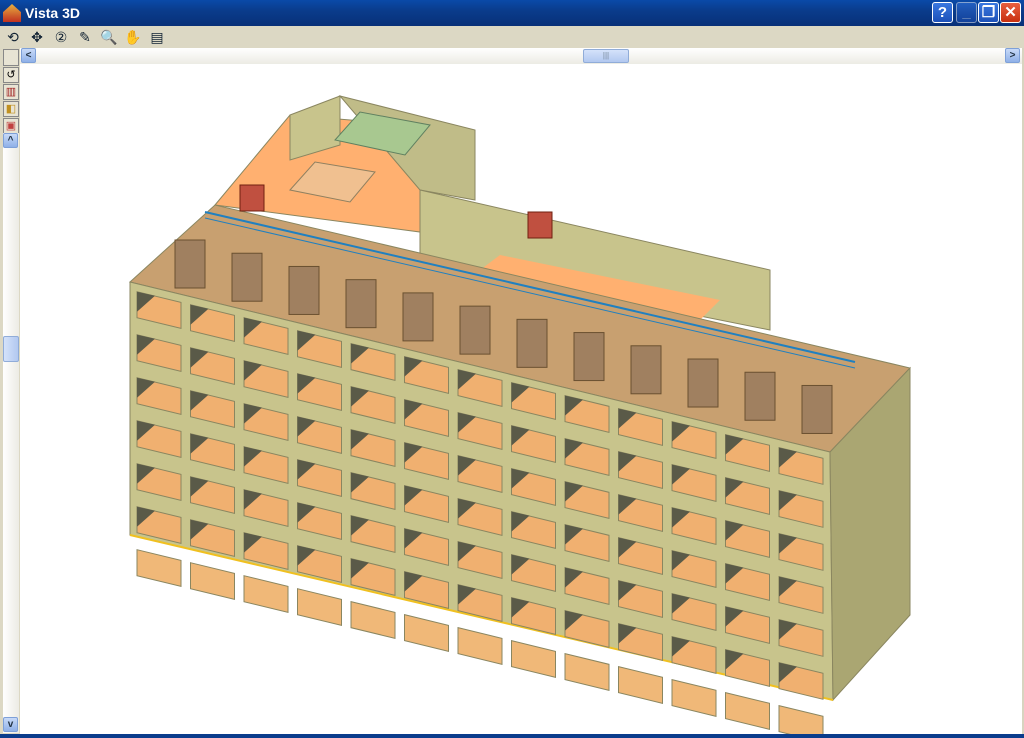 Image resolution: width=1024 pixels, height=738 pixels. Describe the element at coordinates (12, 13) in the screenshot. I see `app-house-icon` at that location.